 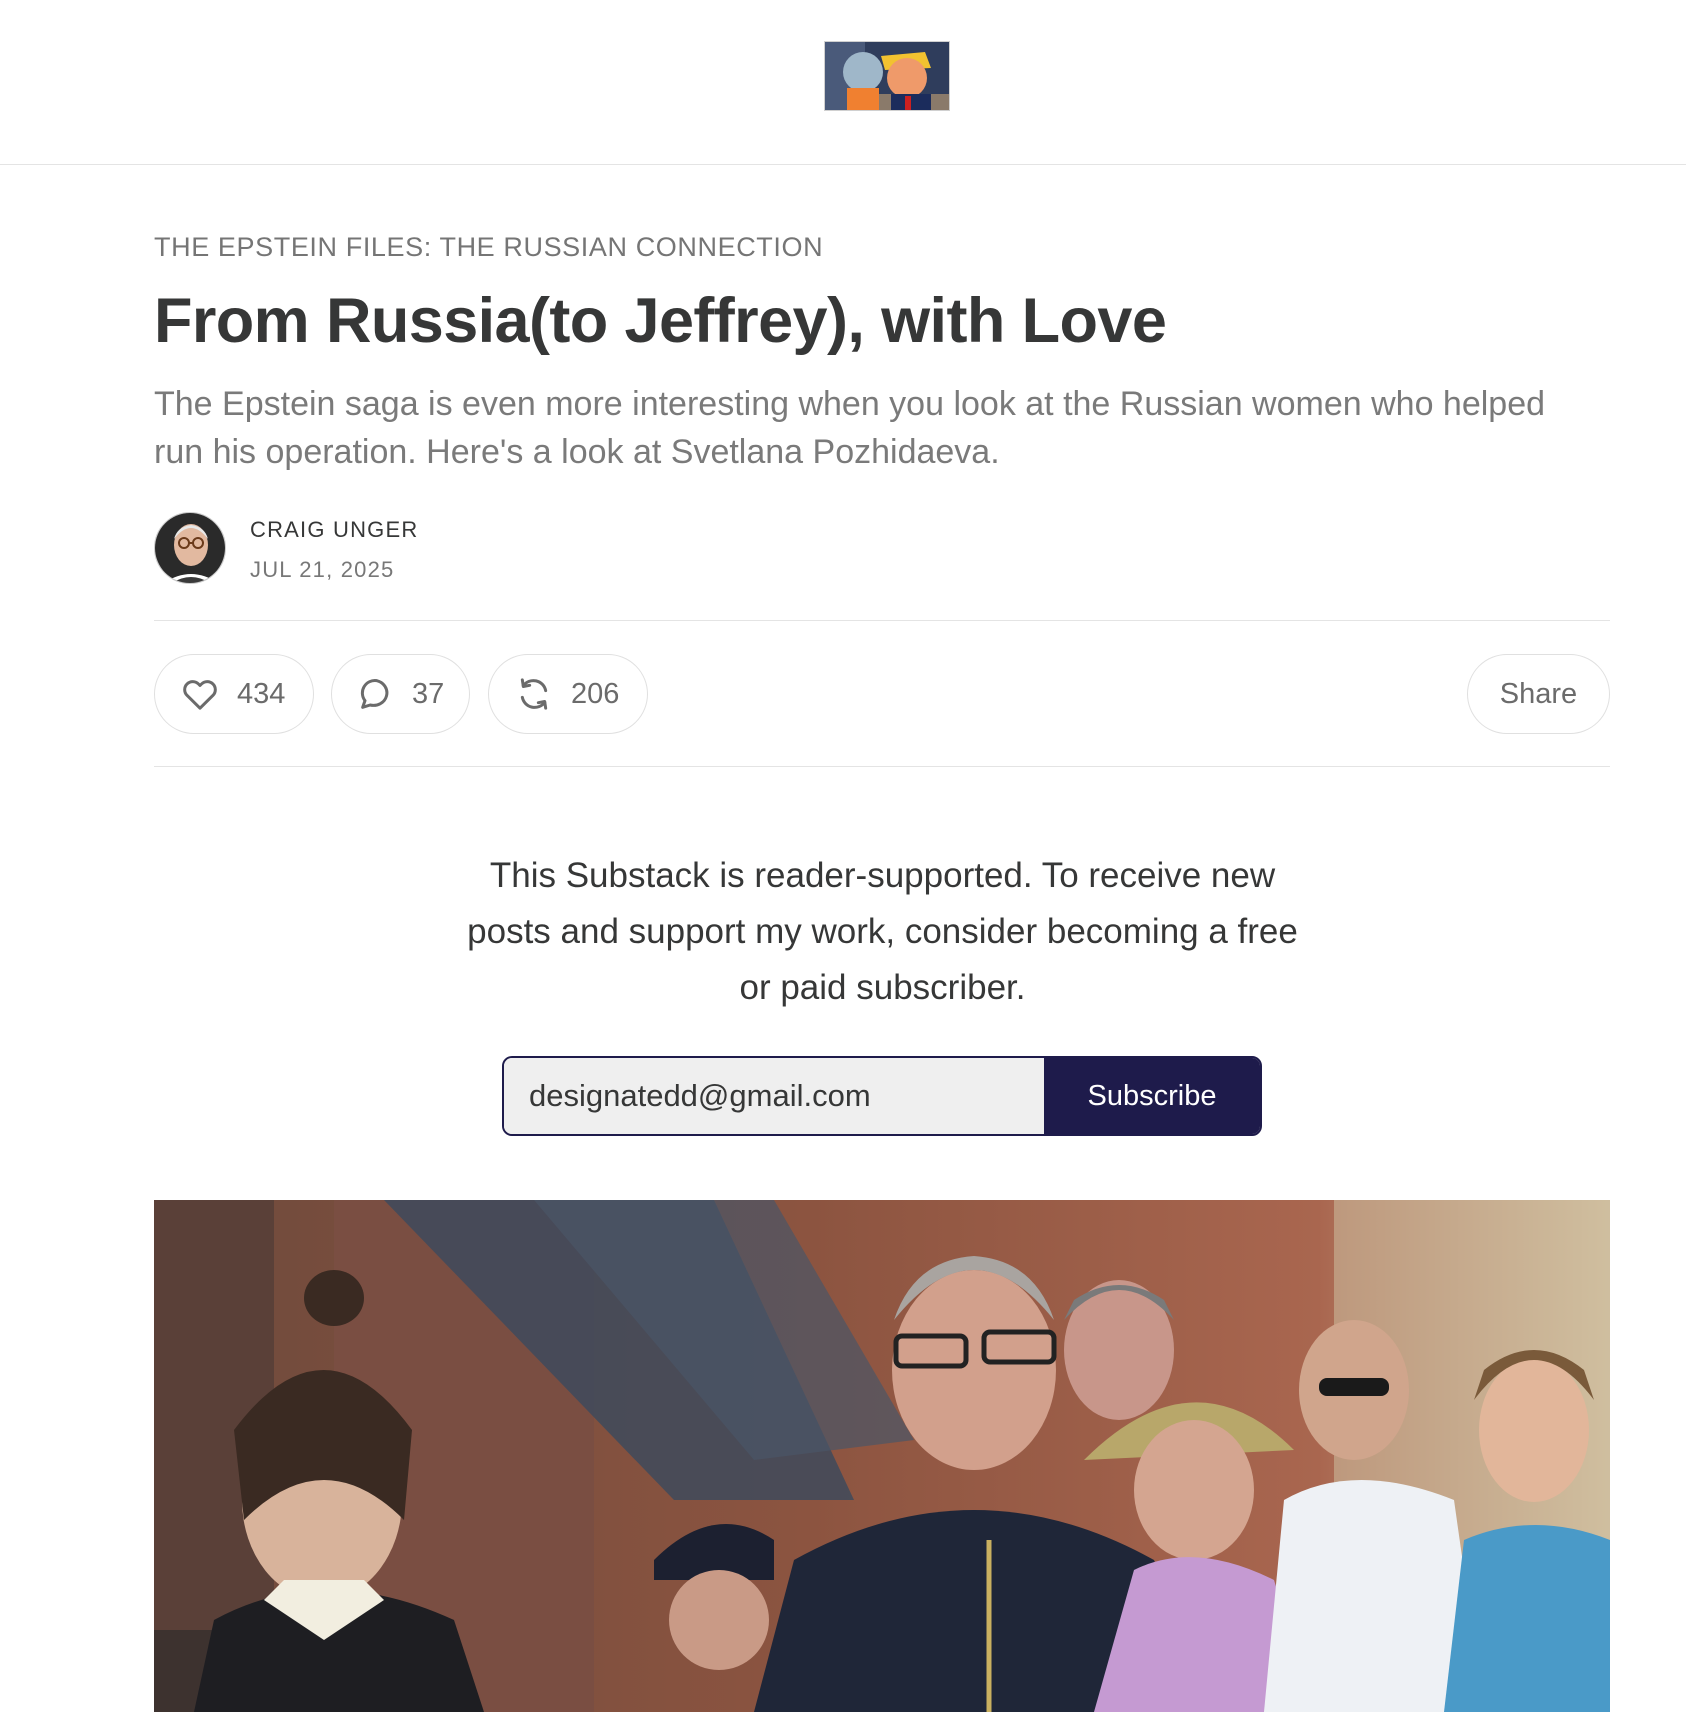 What do you see at coordinates (595, 693) in the screenshot?
I see `restack-count: 206` at bounding box center [595, 693].